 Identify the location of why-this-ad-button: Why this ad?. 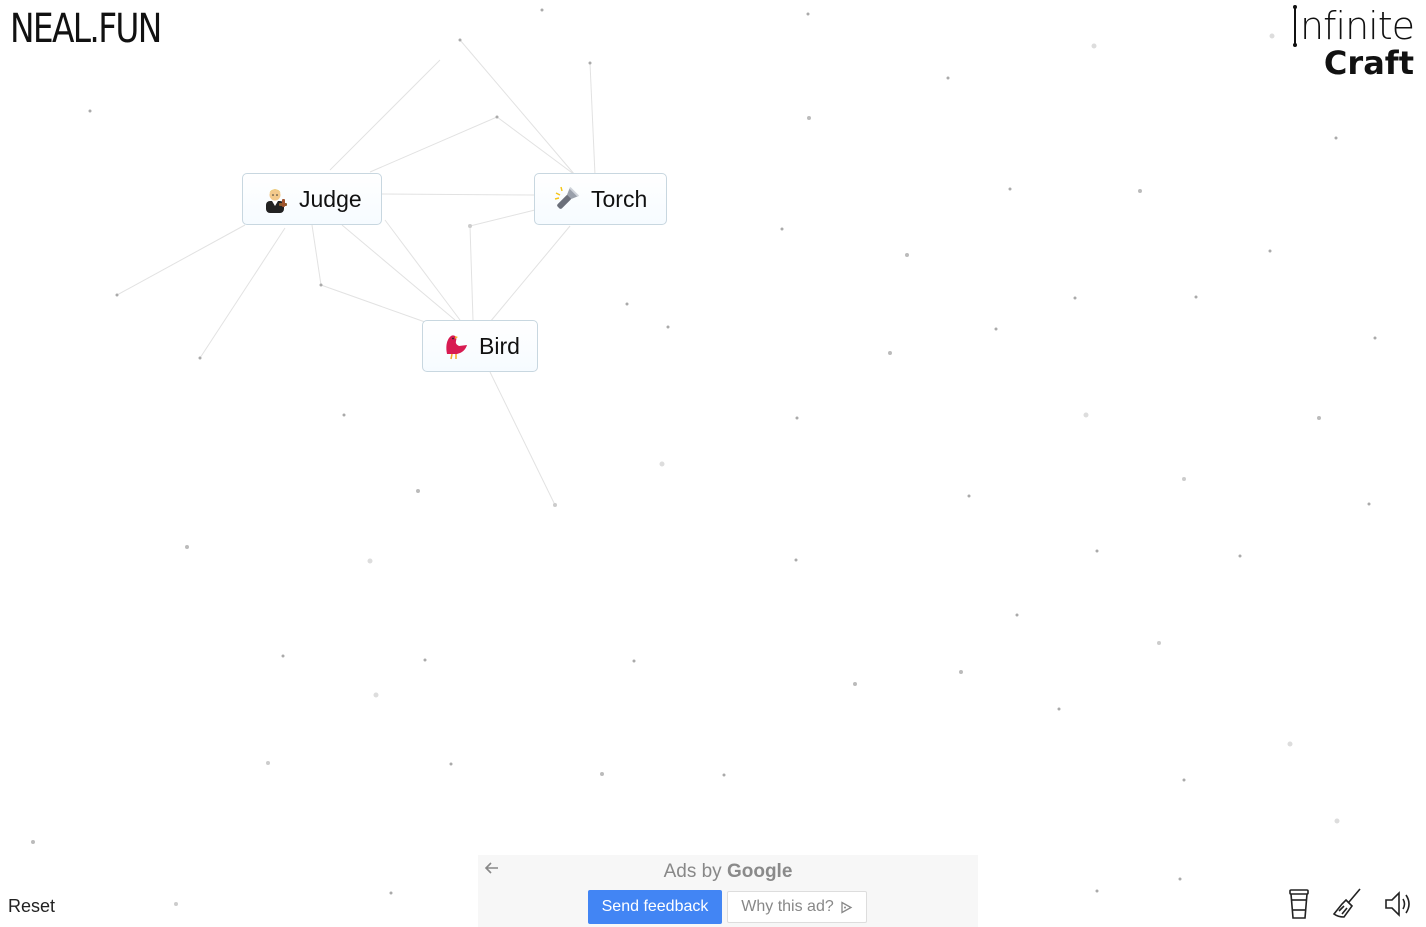
(797, 907).